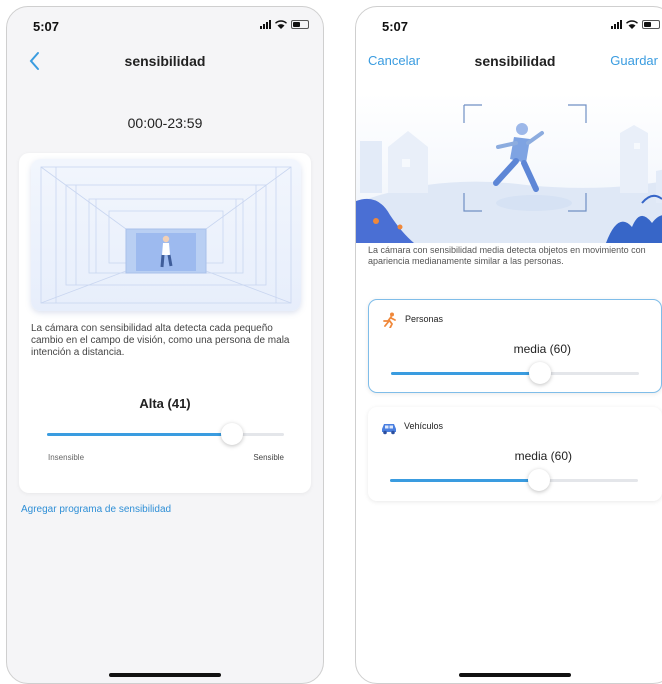 The height and width of the screenshot is (684, 662). I want to click on sensitivity-slider, so click(165, 435).